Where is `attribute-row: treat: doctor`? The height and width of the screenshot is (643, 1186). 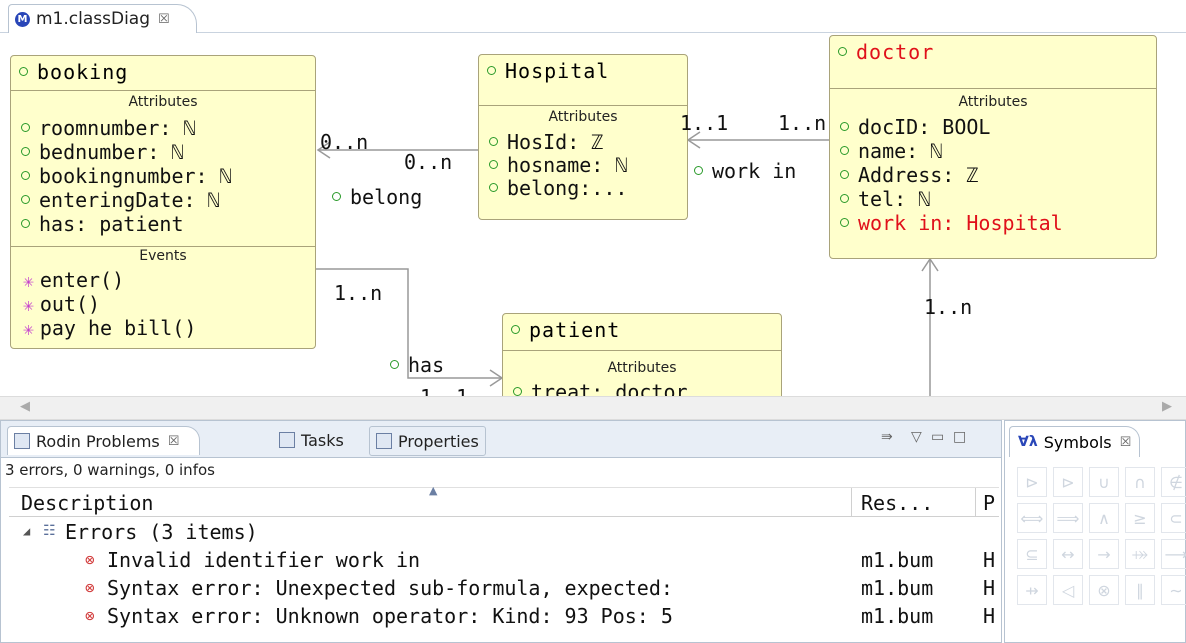
attribute-row: treat: doctor is located at coordinates (600, 388).